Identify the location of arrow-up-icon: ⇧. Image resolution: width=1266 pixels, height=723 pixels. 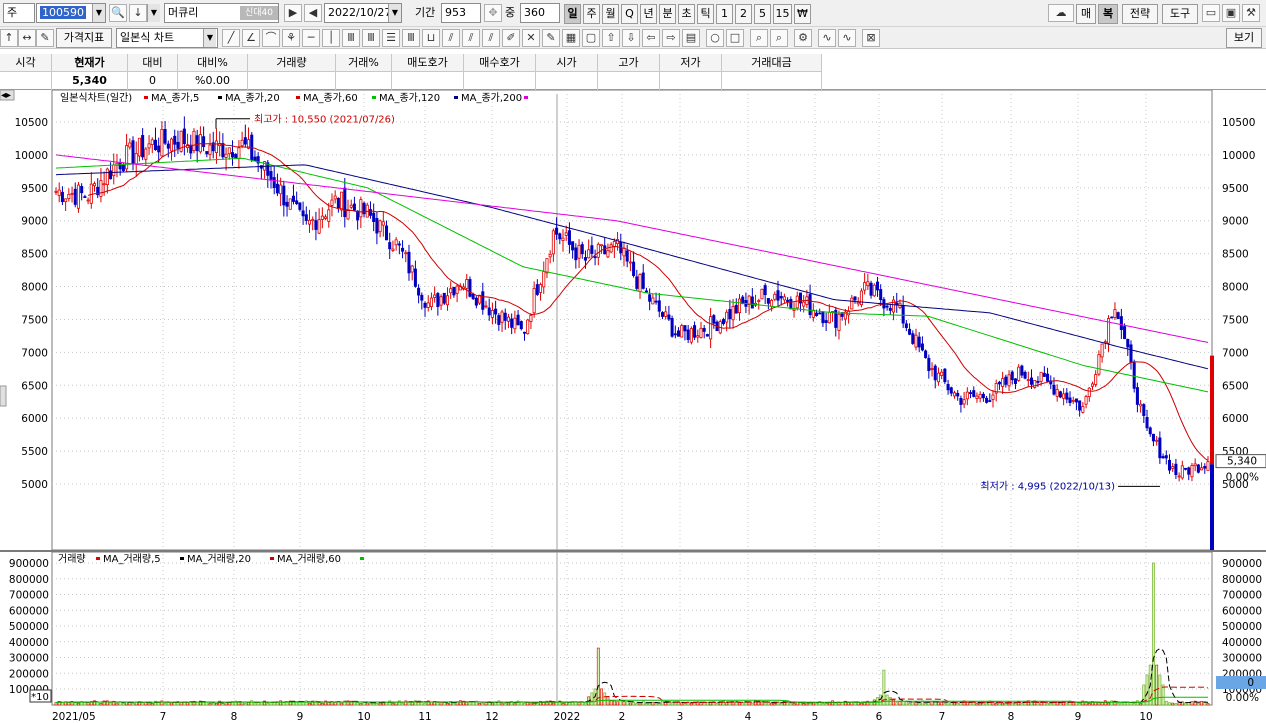
(611, 38).